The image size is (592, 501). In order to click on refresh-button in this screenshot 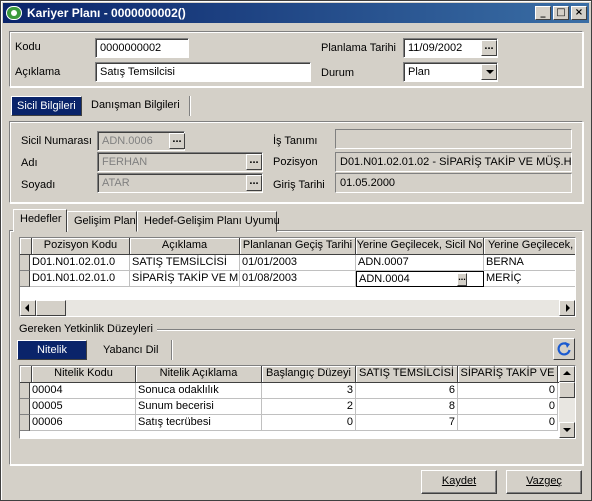, I will do `click(564, 349)`.